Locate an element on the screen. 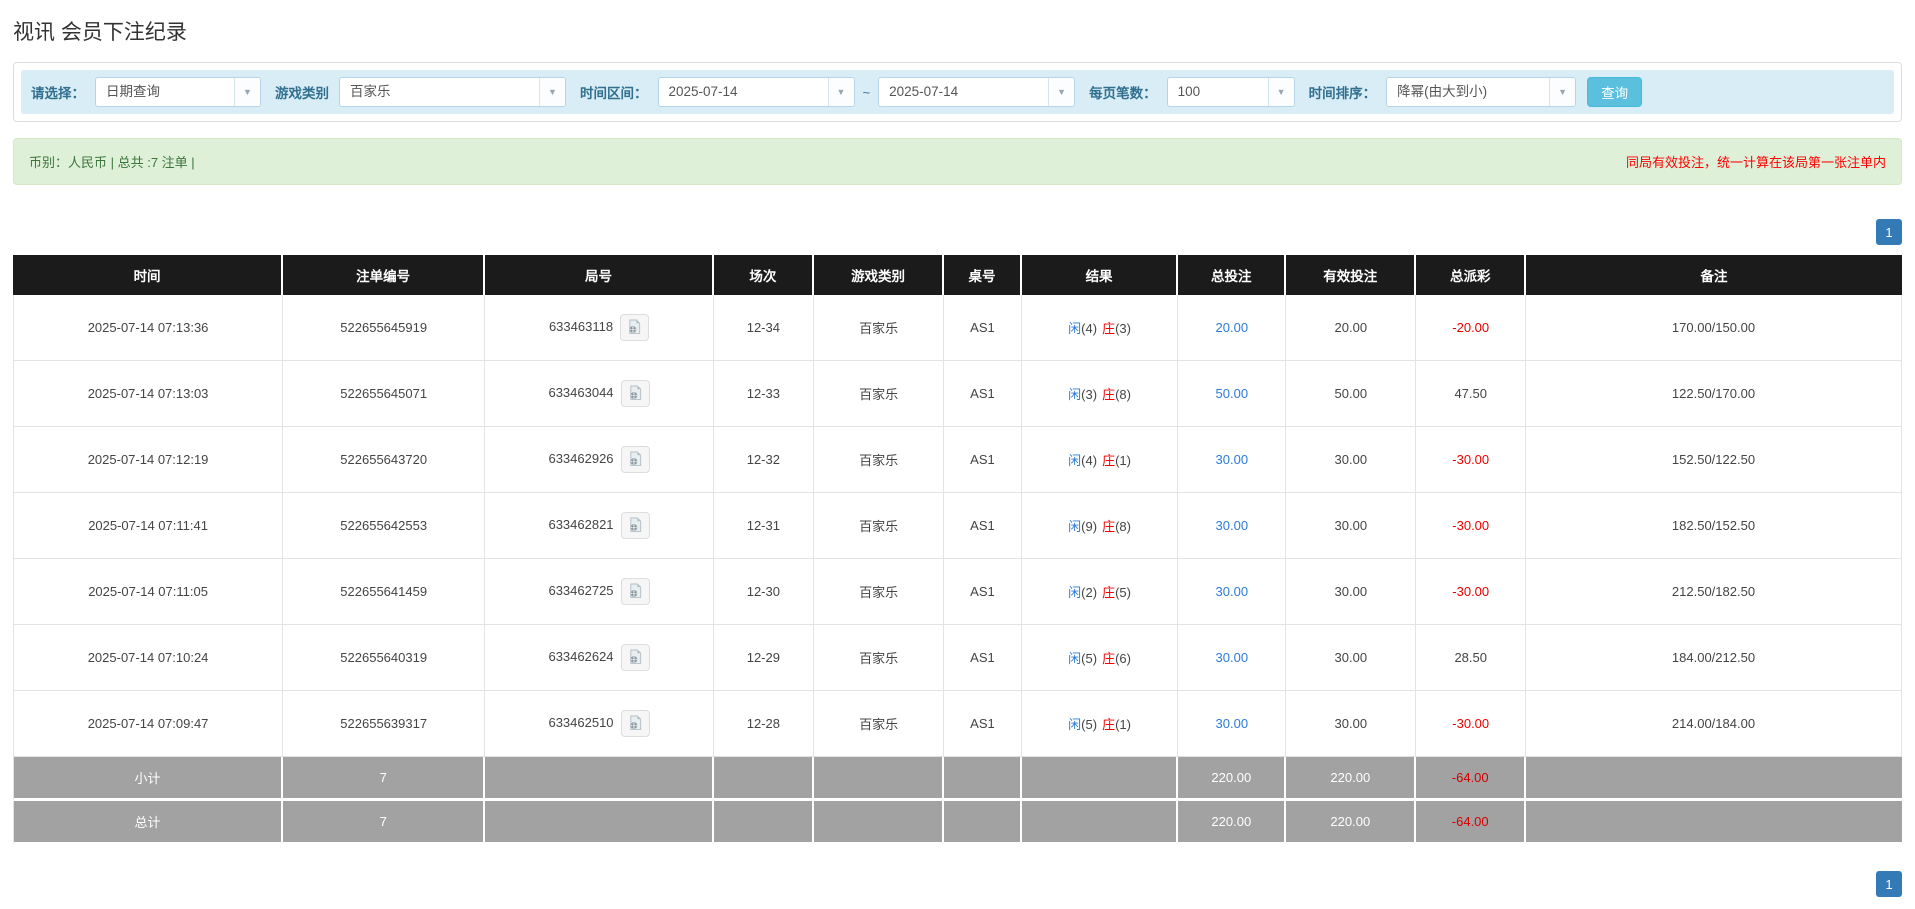 The height and width of the screenshot is (909, 1915). cell-total-bet: 30.00 is located at coordinates (1232, 526).